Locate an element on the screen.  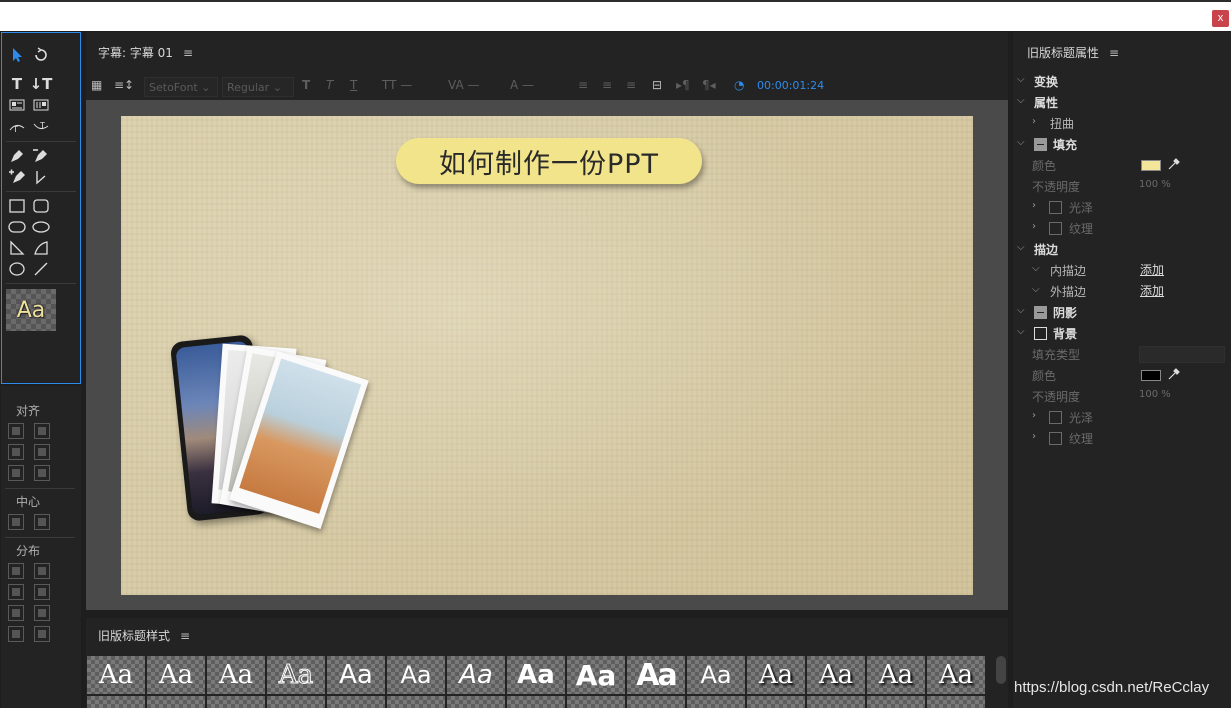
align-vertical-center-icon is located at coordinates (42, 452).